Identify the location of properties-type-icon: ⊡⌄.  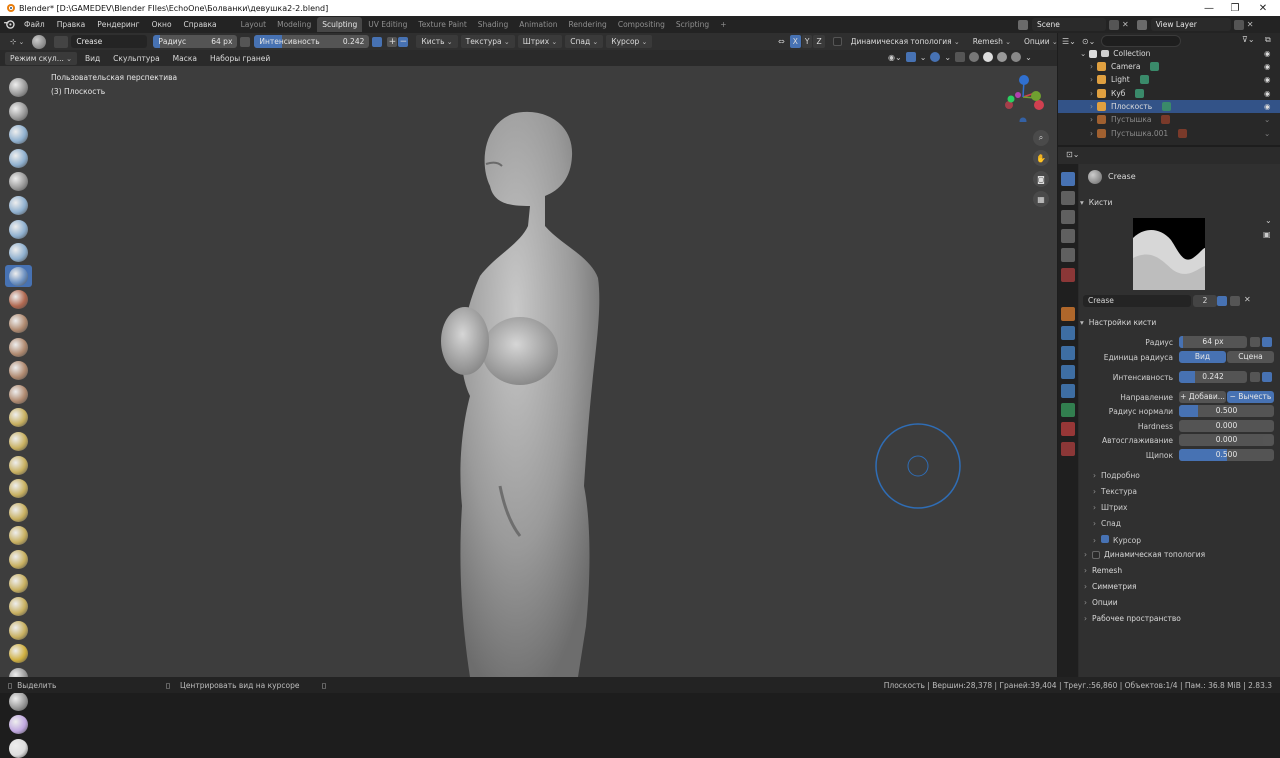
(1072, 154).